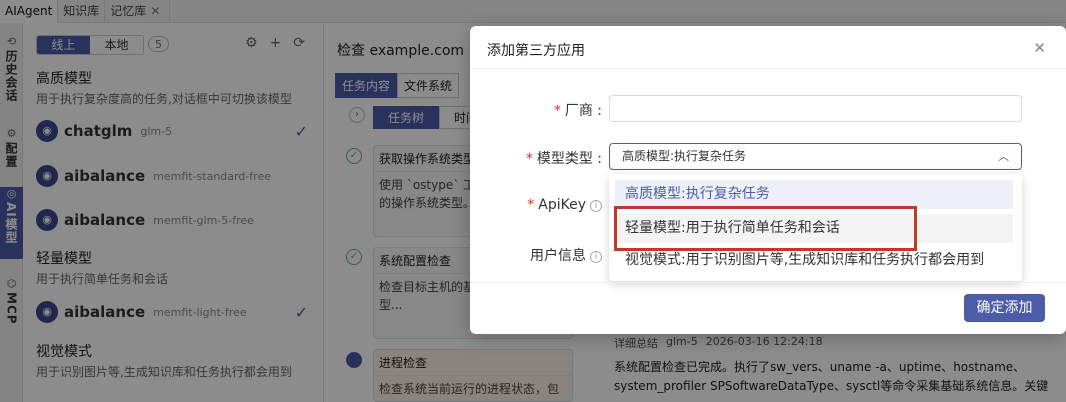 This screenshot has width=1066, height=402. I want to click on model-type-select: 高质模型:执行复杂任务 ︿, so click(815, 156).